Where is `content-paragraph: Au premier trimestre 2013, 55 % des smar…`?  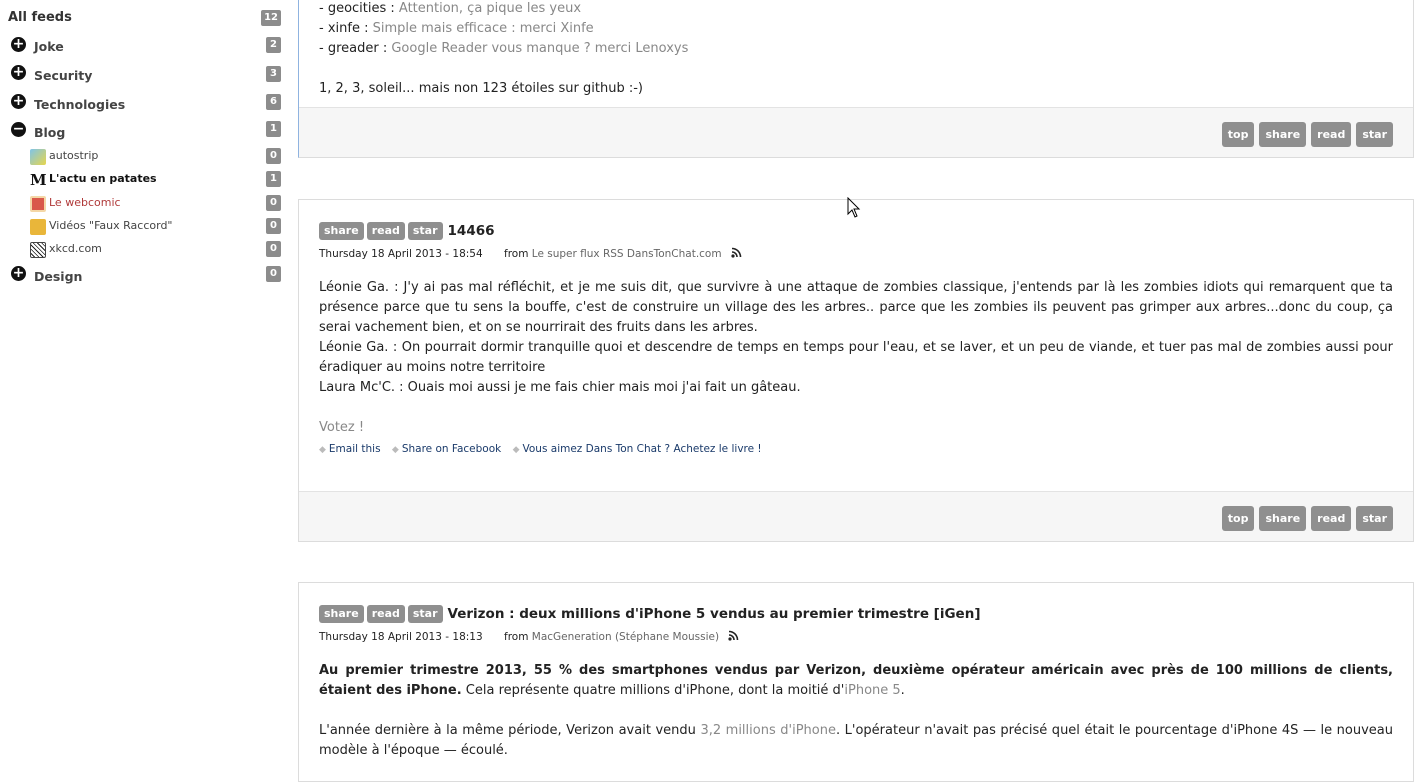
content-paragraph: Au premier trimestre 2013, 55 % des smar… is located at coordinates (856, 680).